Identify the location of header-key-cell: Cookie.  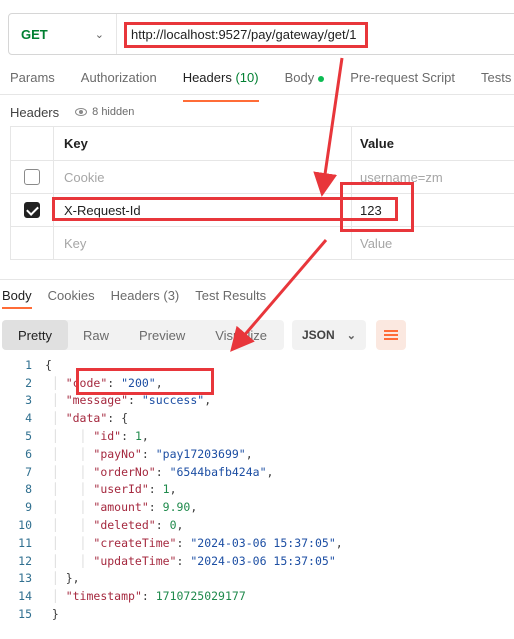
(203, 177).